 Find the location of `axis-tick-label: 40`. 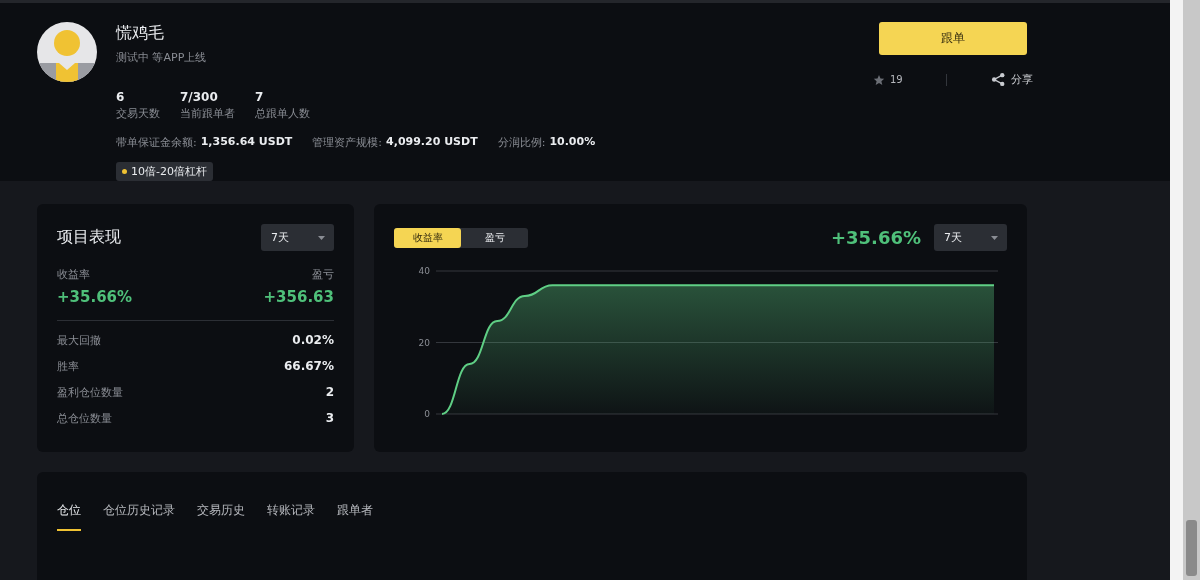

axis-tick-label: 40 is located at coordinates (424, 271).